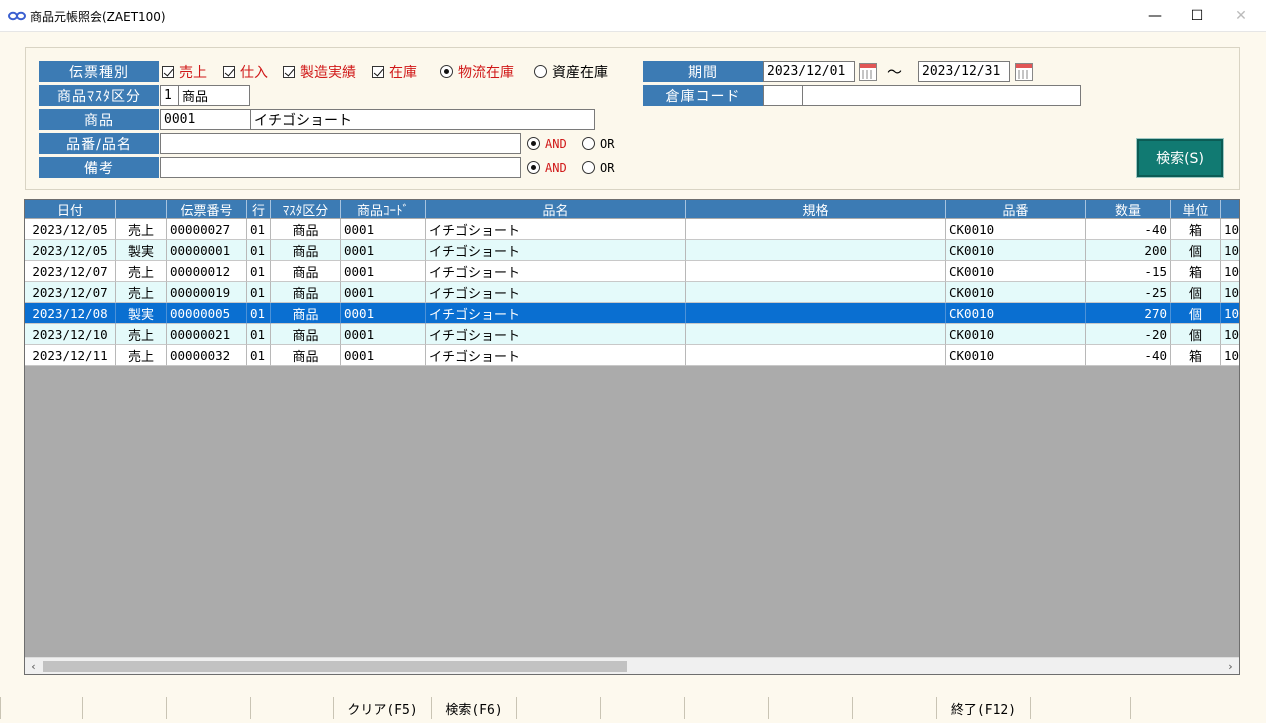 This screenshot has height=723, width=1266. Describe the element at coordinates (33, 666) in the screenshot. I see `scroll-left-icon: ‹` at that location.